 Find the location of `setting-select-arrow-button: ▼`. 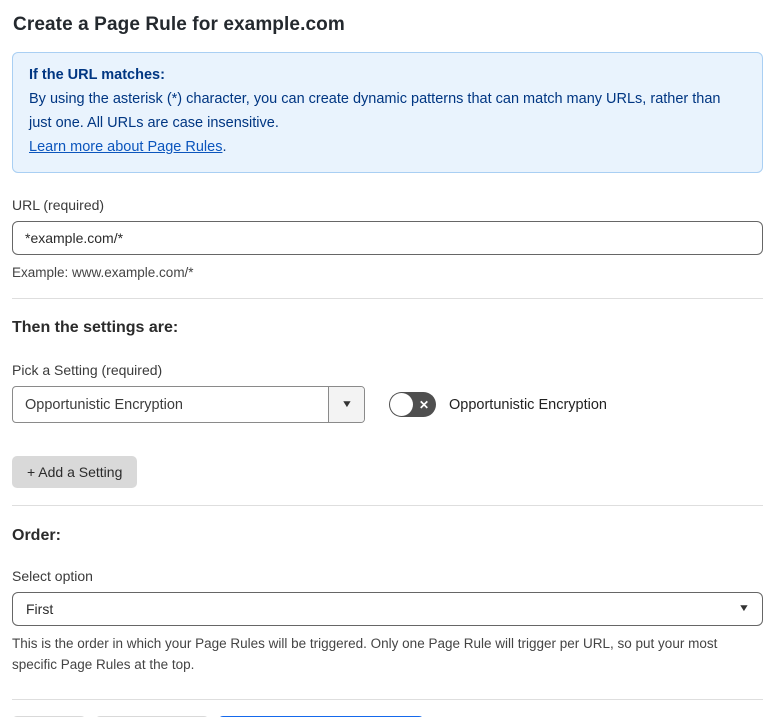

setting-select-arrow-button: ▼ is located at coordinates (346, 404).